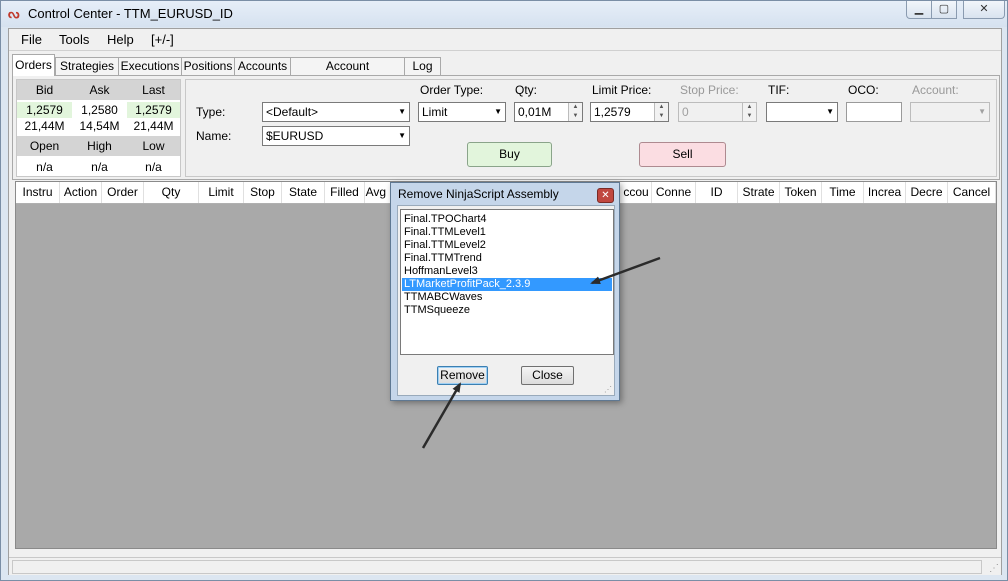  What do you see at coordinates (336, 136) in the screenshot?
I see `name-dropdown: $EURUSD ▼` at bounding box center [336, 136].